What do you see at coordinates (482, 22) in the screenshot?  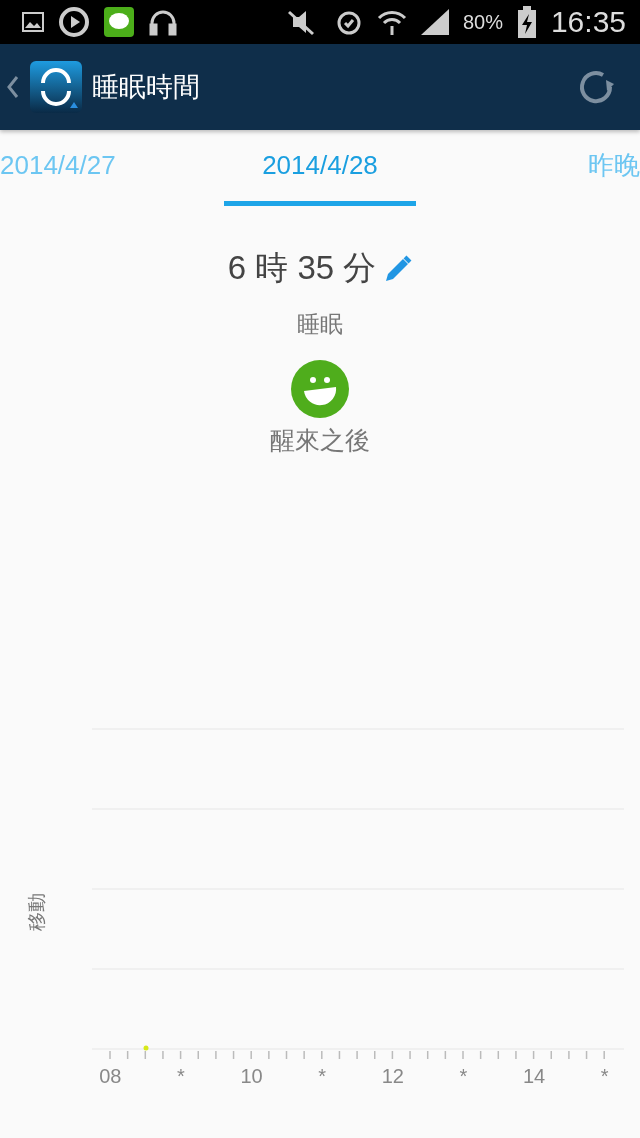 I see `battery-percent: 80%` at bounding box center [482, 22].